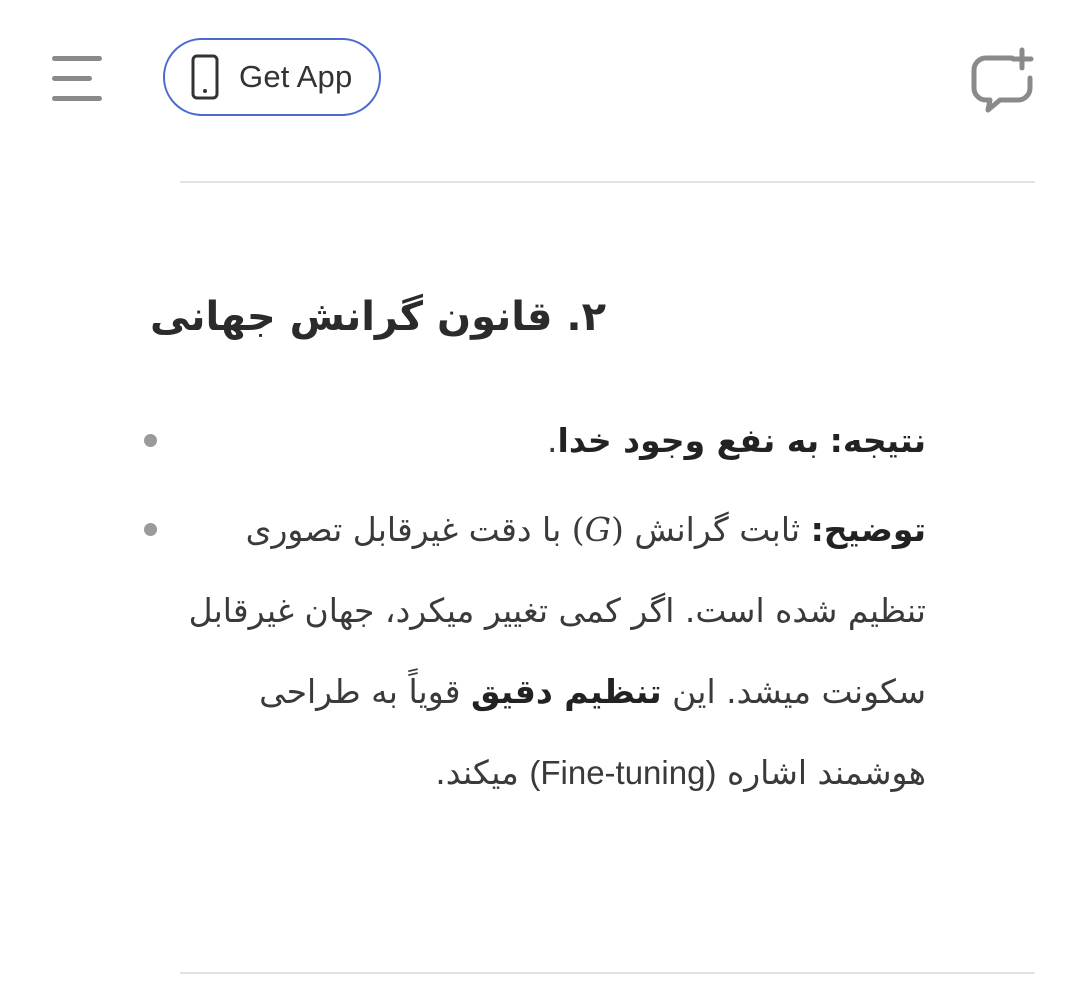 Image resolution: width=1080 pixels, height=1002 pixels. Describe the element at coordinates (205, 77) in the screenshot. I see `phone-icon` at that location.